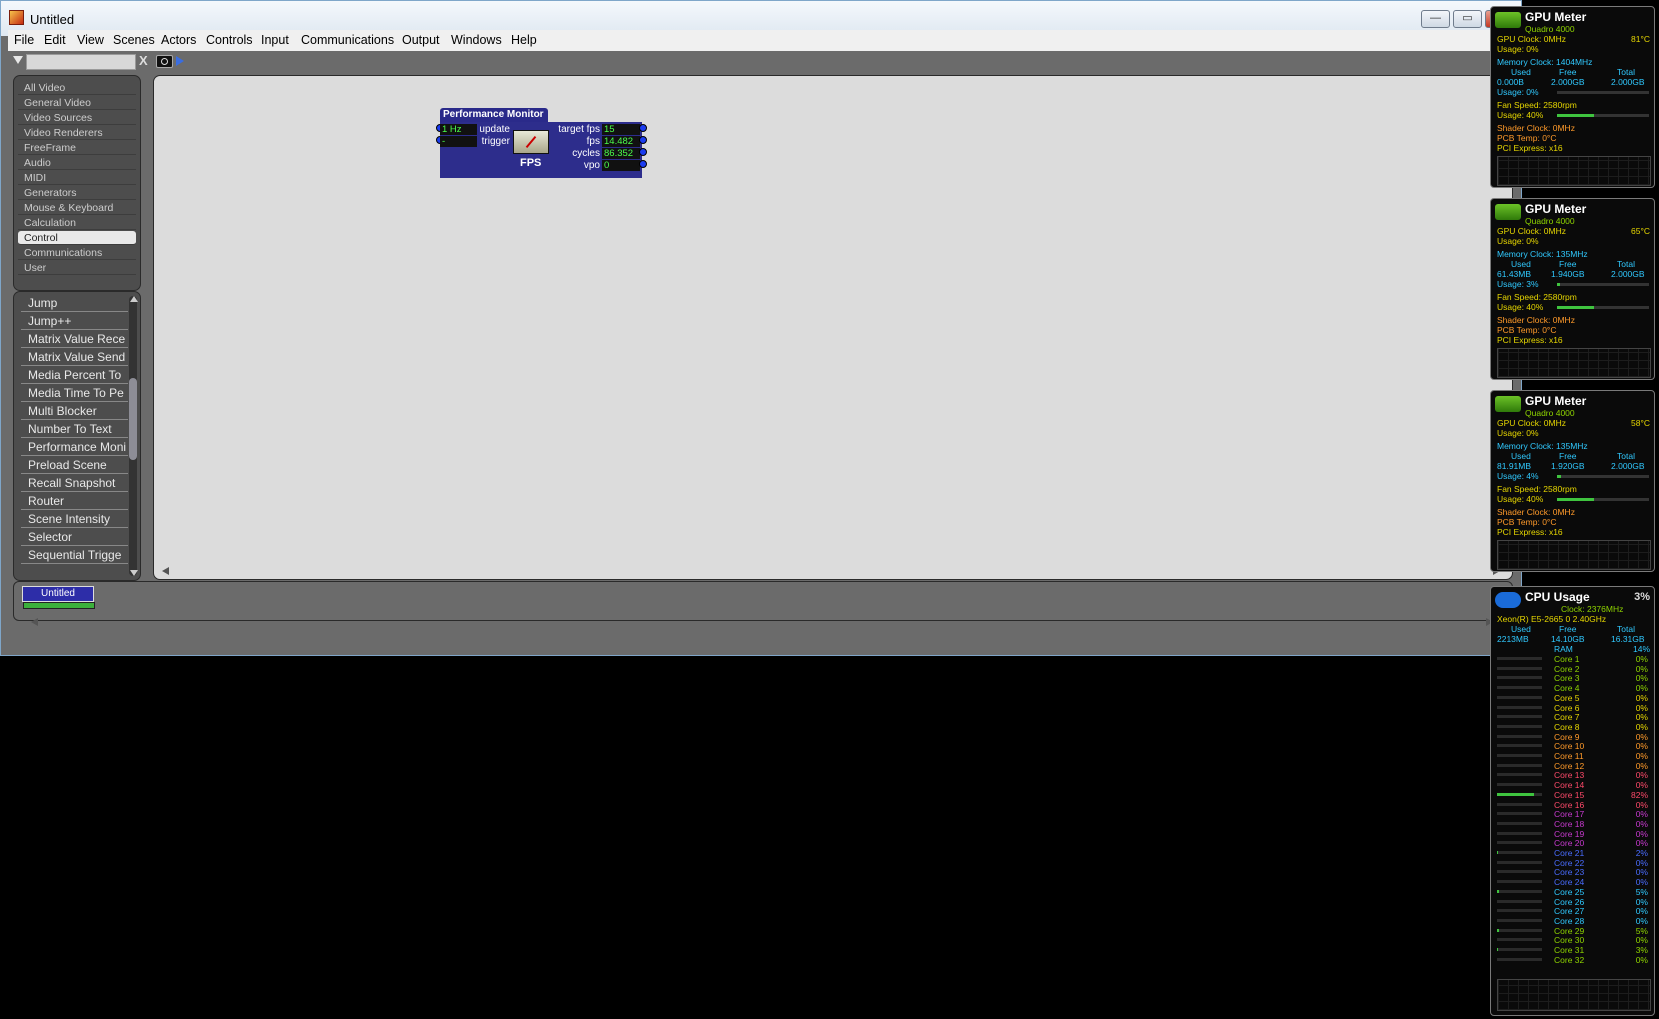  What do you see at coordinates (58, 594) in the screenshot?
I see `scene-tab: Untitled` at bounding box center [58, 594].